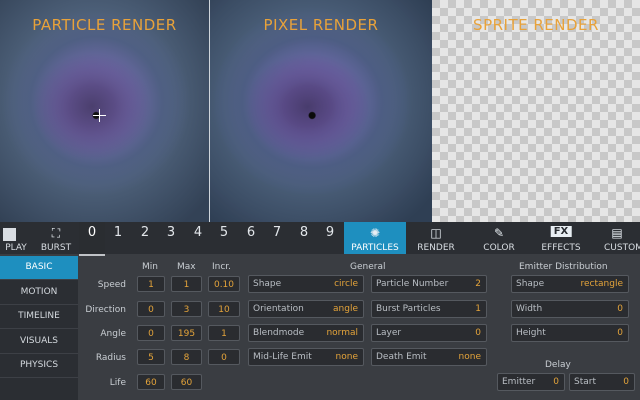  Describe the element at coordinates (282, 357) in the screenshot. I see `mid-life-emit-key: Mid-Life Emit` at that location.